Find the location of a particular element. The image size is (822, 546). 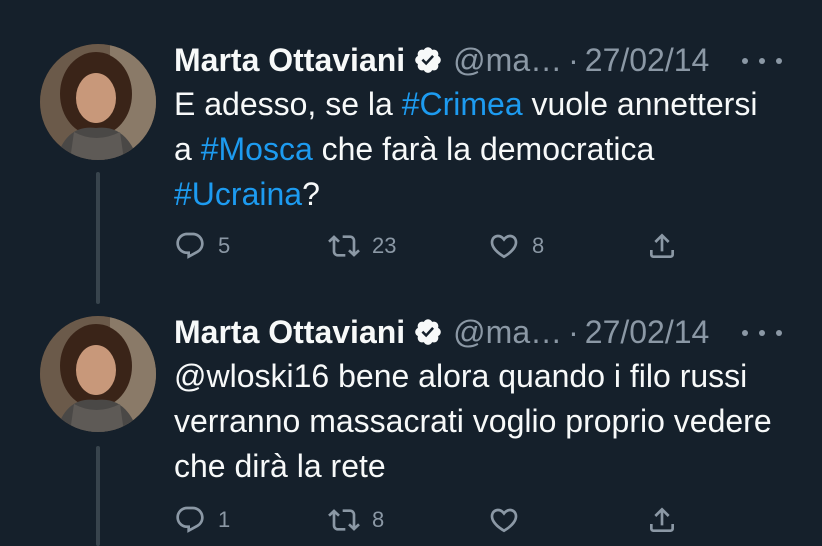

text-part: che farà la democratica is located at coordinates (483, 149).